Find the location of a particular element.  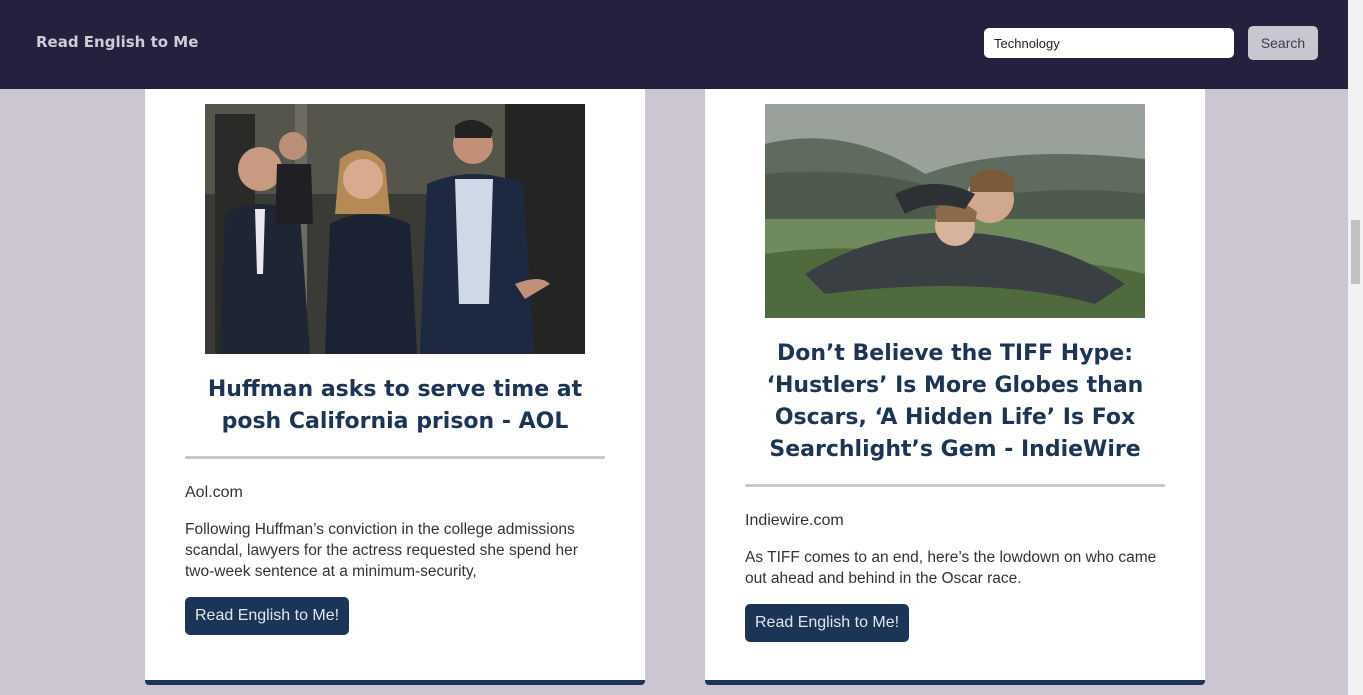

brand-link: Read English to Me is located at coordinates (117, 42).